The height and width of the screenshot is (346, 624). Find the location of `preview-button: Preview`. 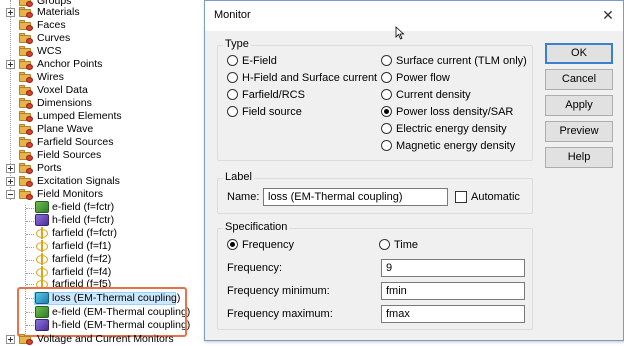

preview-button: Preview is located at coordinates (579, 131).